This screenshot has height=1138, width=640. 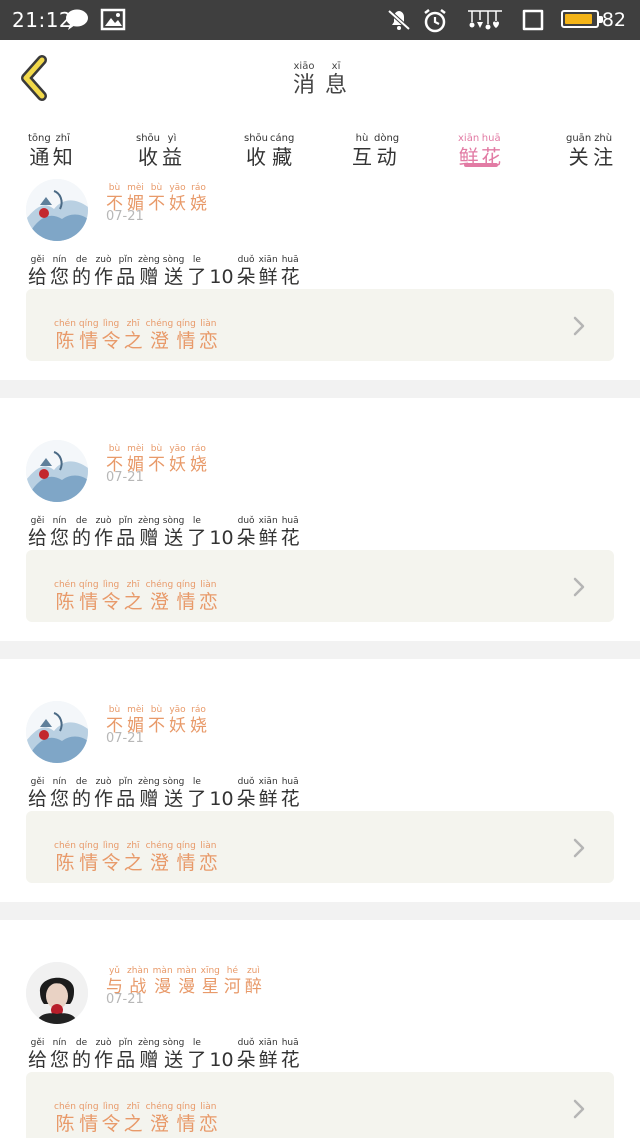 I want to click on ruby-char: duǒ 朵, so click(x=246, y=1054).